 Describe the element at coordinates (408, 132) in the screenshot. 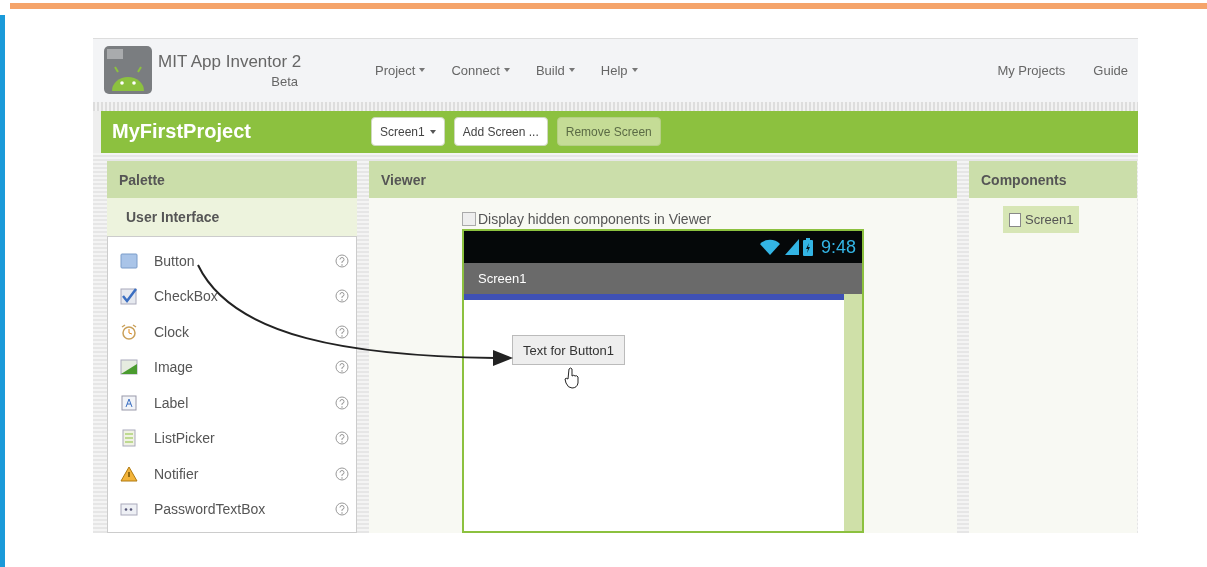

I see `toolbar-button: Screen1` at that location.